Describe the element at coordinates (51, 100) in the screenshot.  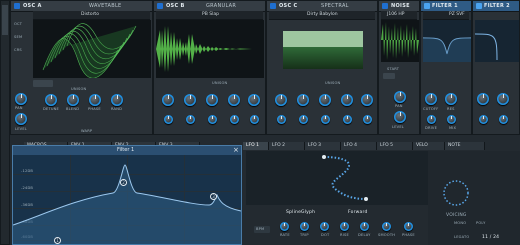
I see `osc-a-detune-knob` at that location.